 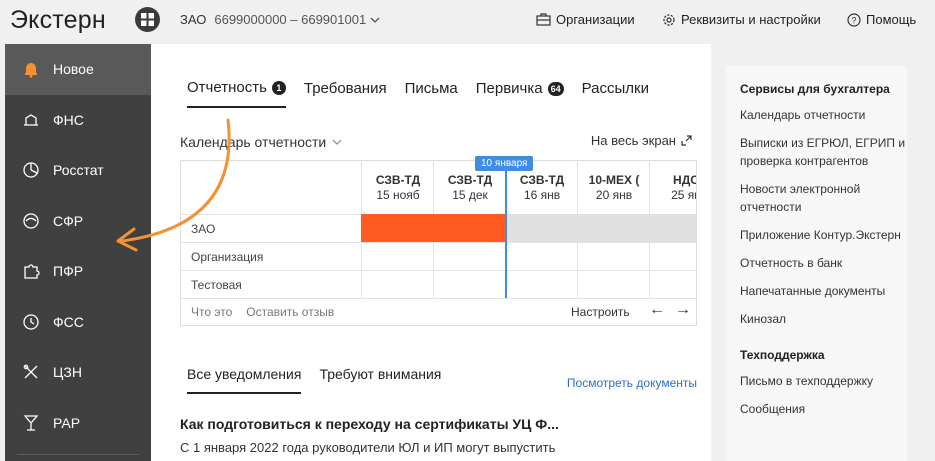 I want to click on feedback-link: Оставить отзыв, so click(x=290, y=312).